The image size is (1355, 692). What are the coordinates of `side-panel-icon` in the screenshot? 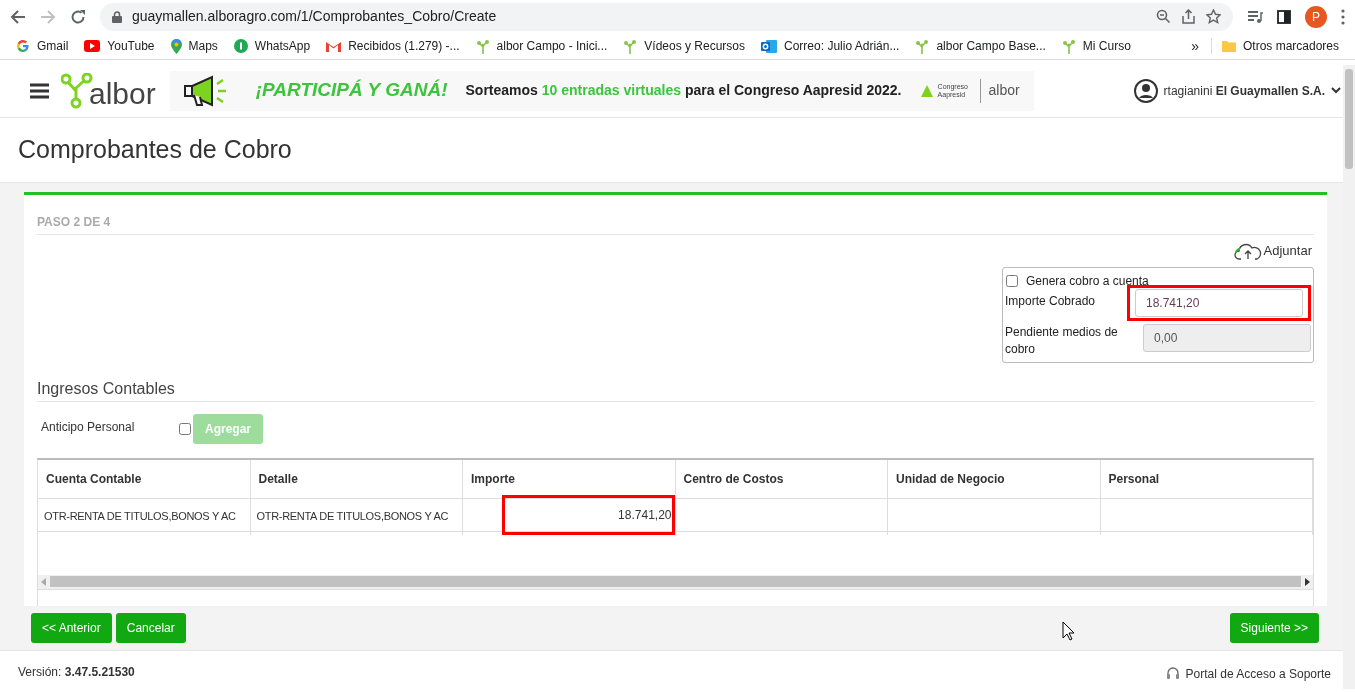 It's located at (1284, 16).